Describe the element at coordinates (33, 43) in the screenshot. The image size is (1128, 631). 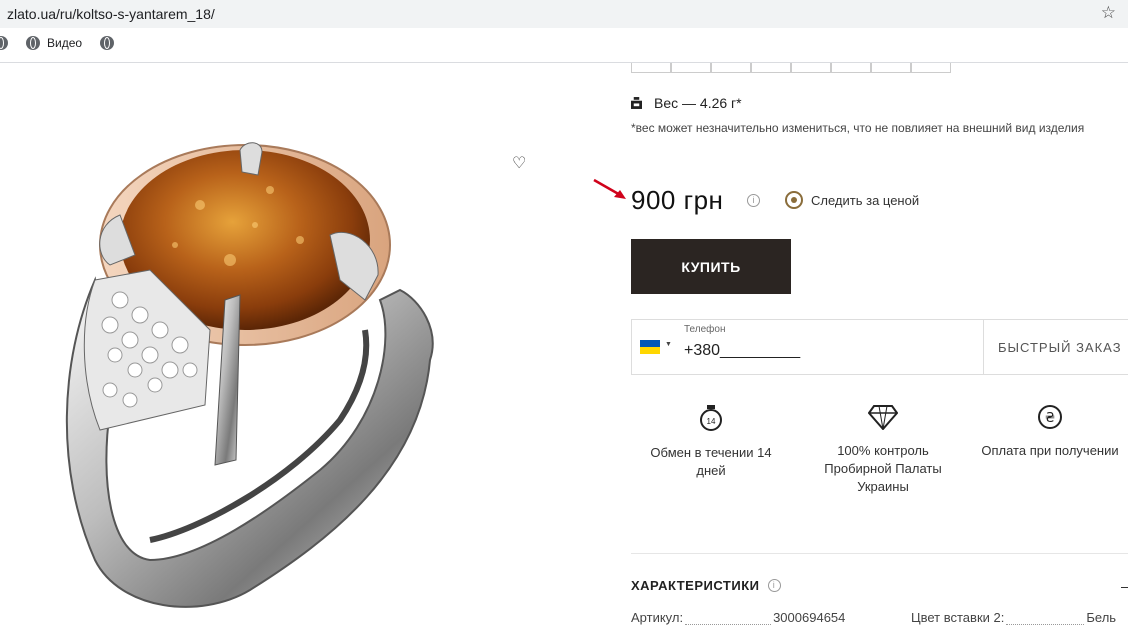
I see `globe-icon` at that location.